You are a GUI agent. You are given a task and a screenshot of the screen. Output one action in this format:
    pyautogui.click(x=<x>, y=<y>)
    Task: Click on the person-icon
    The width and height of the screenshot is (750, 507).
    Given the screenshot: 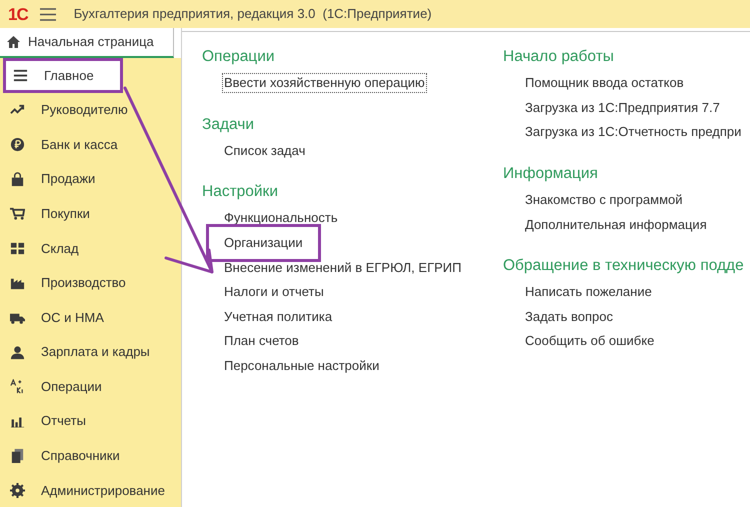 What is the action you would take?
    pyautogui.click(x=17, y=352)
    